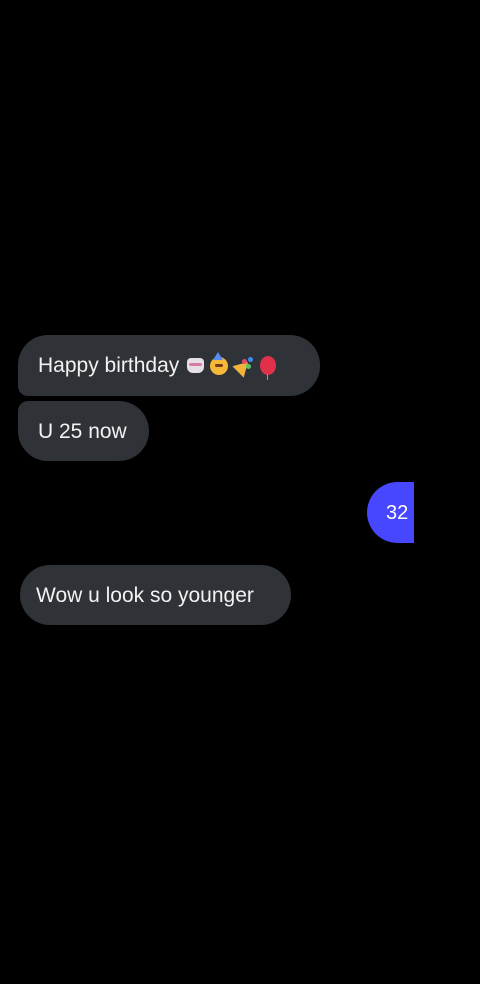  I want to click on party-popper-icon, so click(244, 366).